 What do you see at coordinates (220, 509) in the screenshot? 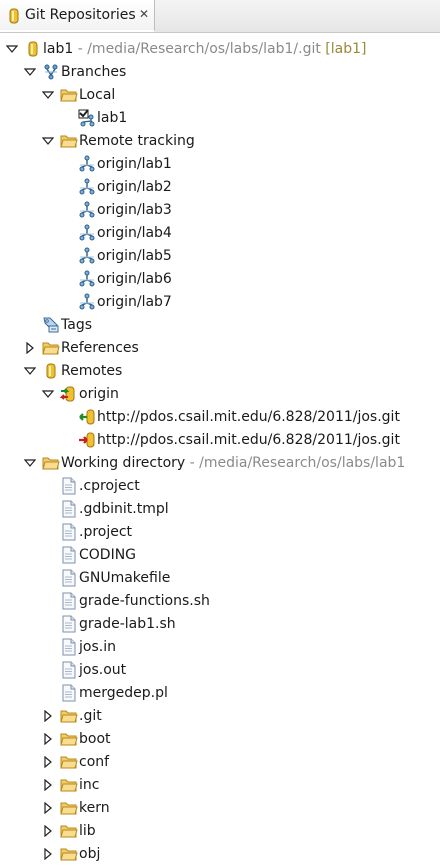
I see `tree-node: .gdbinit.tmpl` at bounding box center [220, 509].